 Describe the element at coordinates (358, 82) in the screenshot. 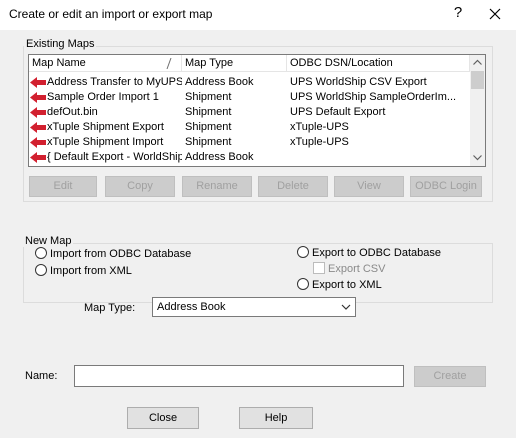

I see `location-cell: UPS WorldShip CSV Export` at that location.